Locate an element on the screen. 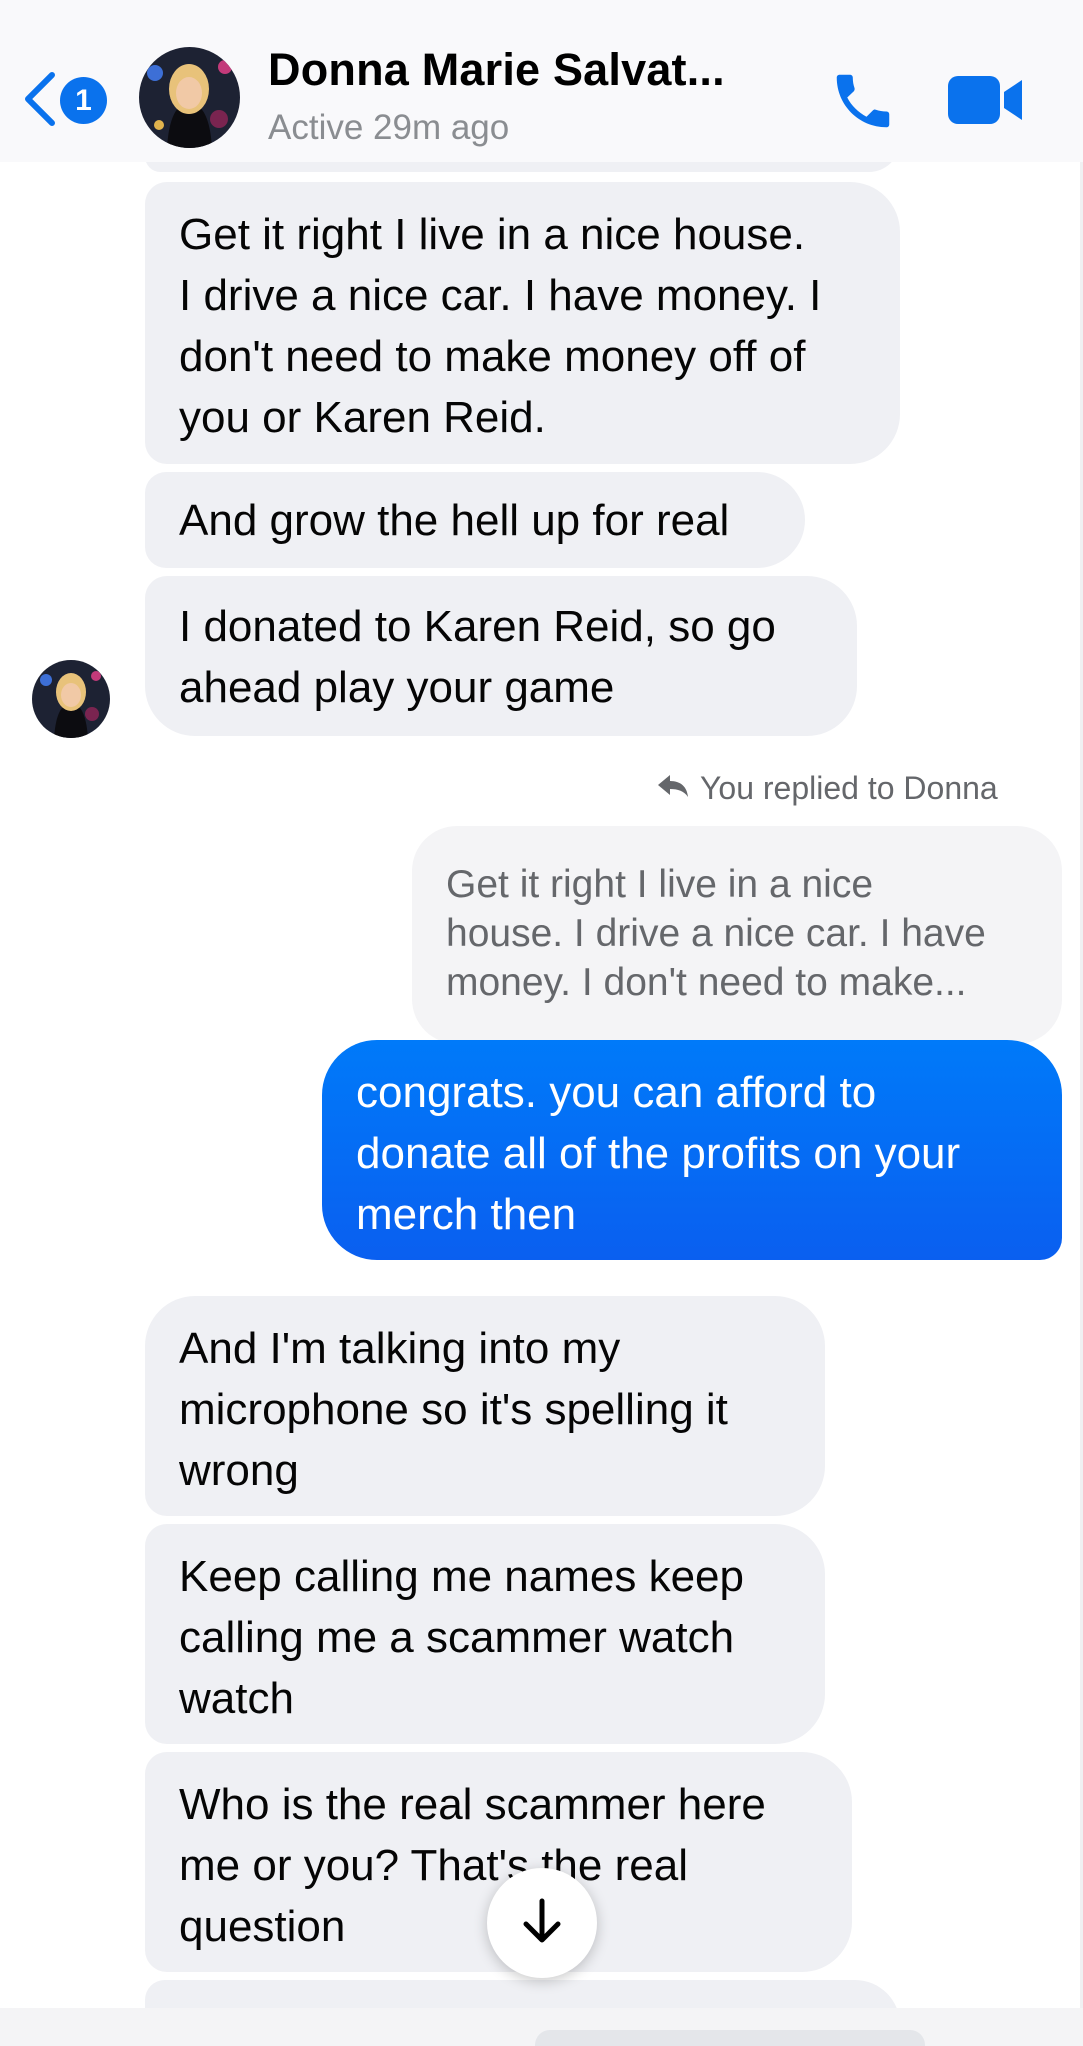  active-status: Active 29m ago is located at coordinates (389, 127).